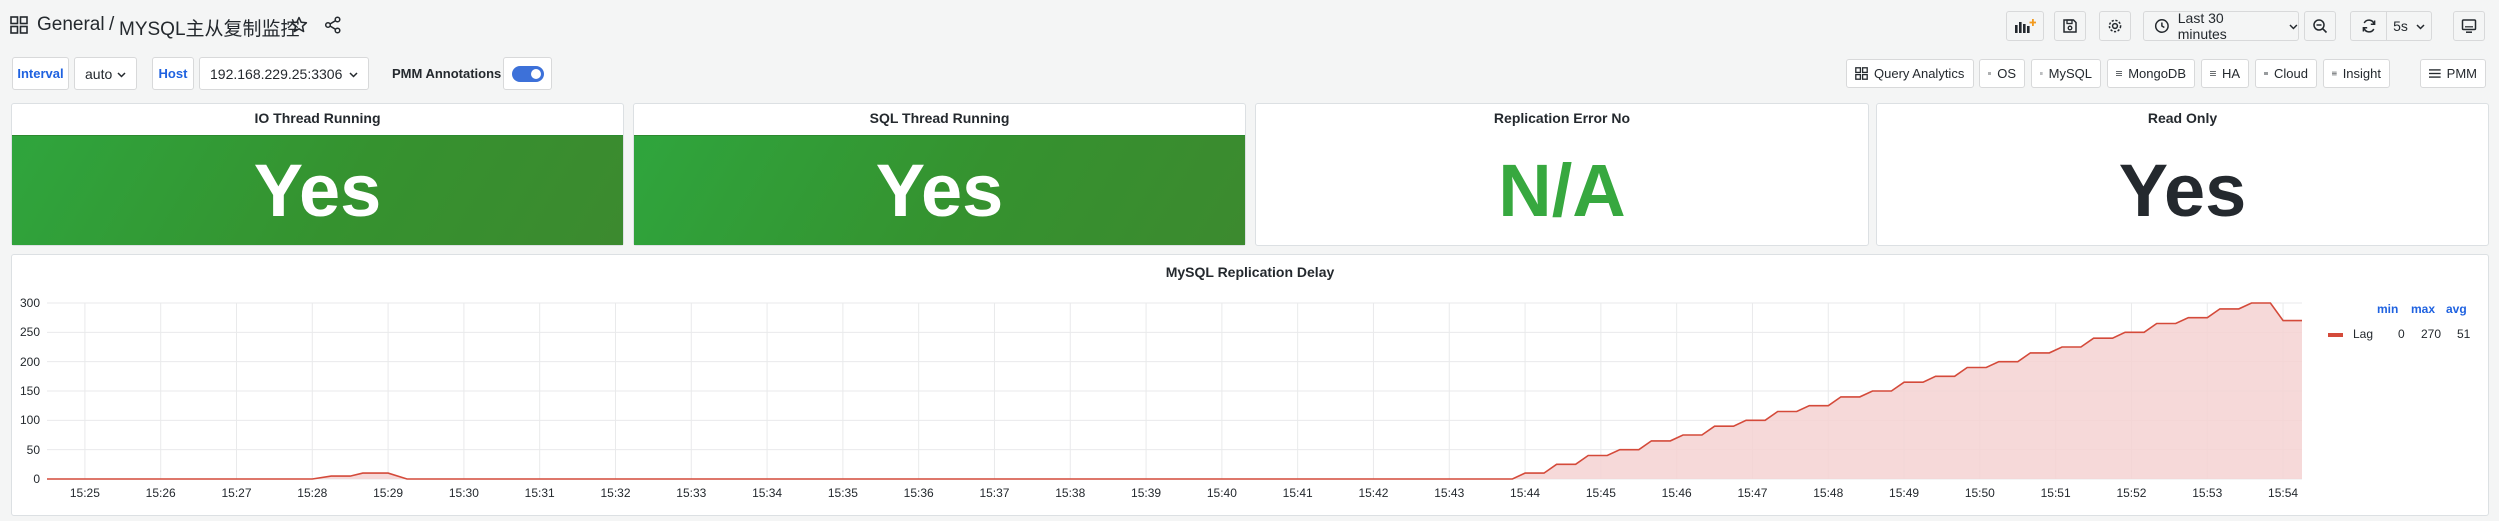  Describe the element at coordinates (33, 449) in the screenshot. I see `y-tick-label: 50` at that location.